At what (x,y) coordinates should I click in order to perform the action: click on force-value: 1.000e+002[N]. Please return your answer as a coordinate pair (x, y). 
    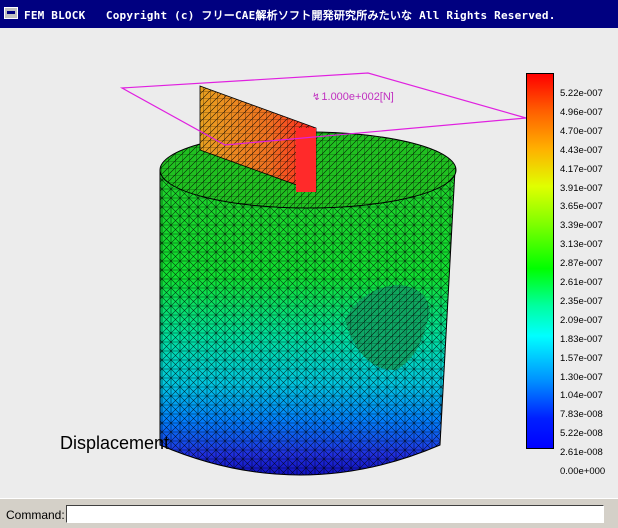
    Looking at the image, I should click on (357, 97).